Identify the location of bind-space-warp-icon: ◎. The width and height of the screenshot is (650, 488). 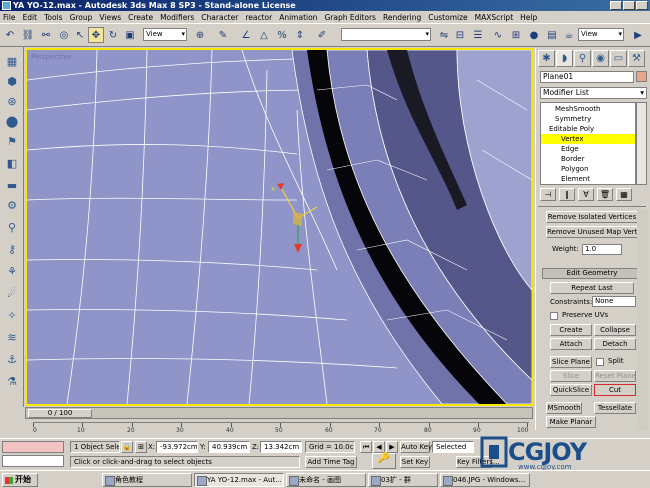
(64, 35).